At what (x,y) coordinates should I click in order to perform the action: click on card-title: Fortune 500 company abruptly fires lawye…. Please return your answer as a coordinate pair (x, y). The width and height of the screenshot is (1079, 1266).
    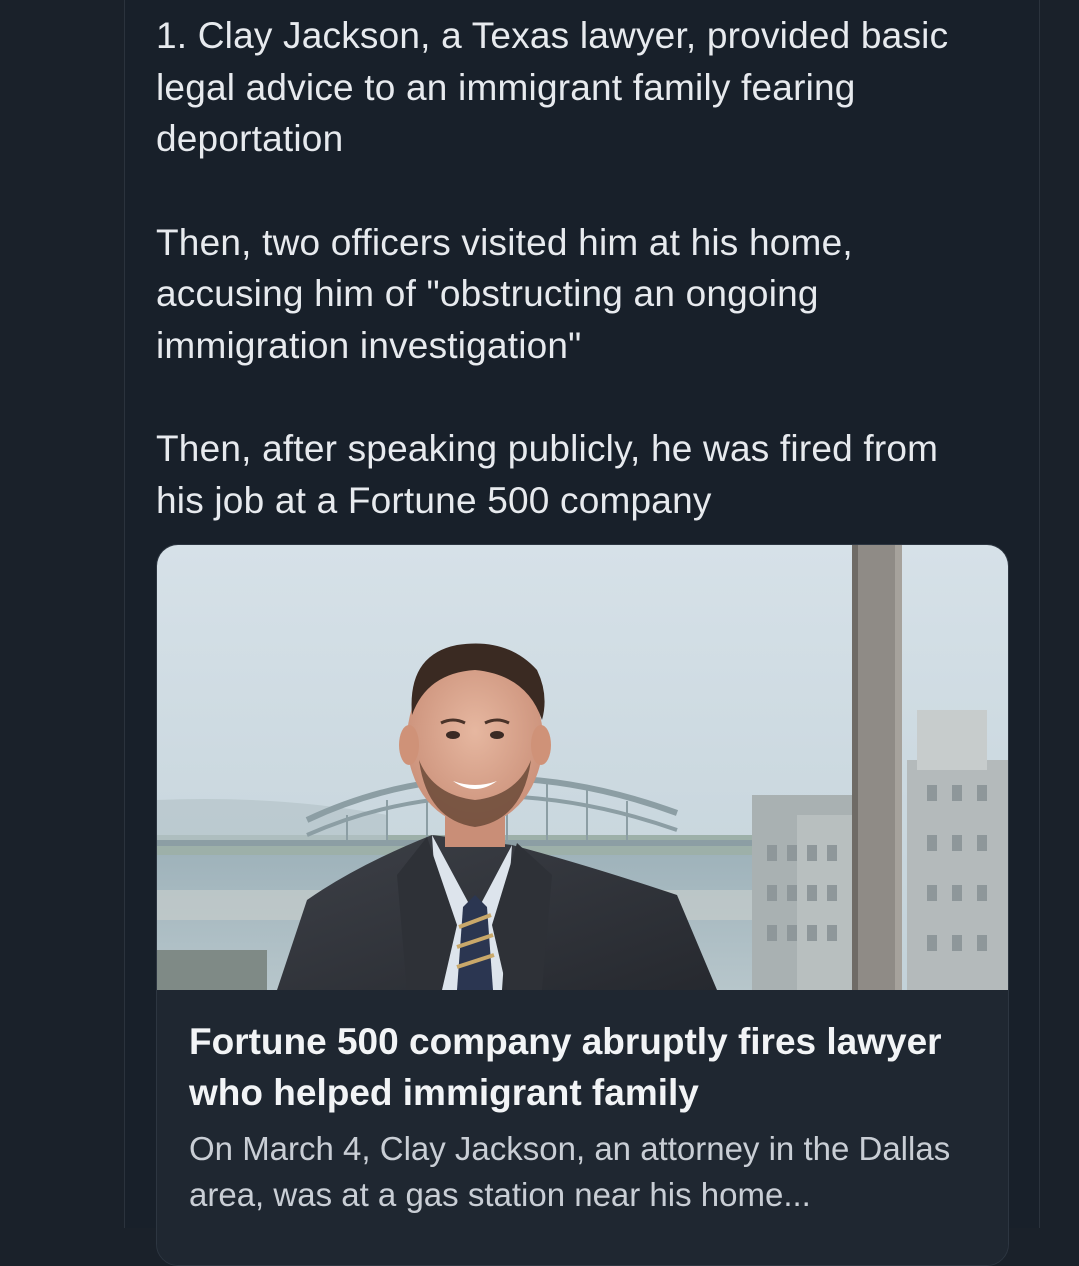
    Looking at the image, I should click on (582, 1067).